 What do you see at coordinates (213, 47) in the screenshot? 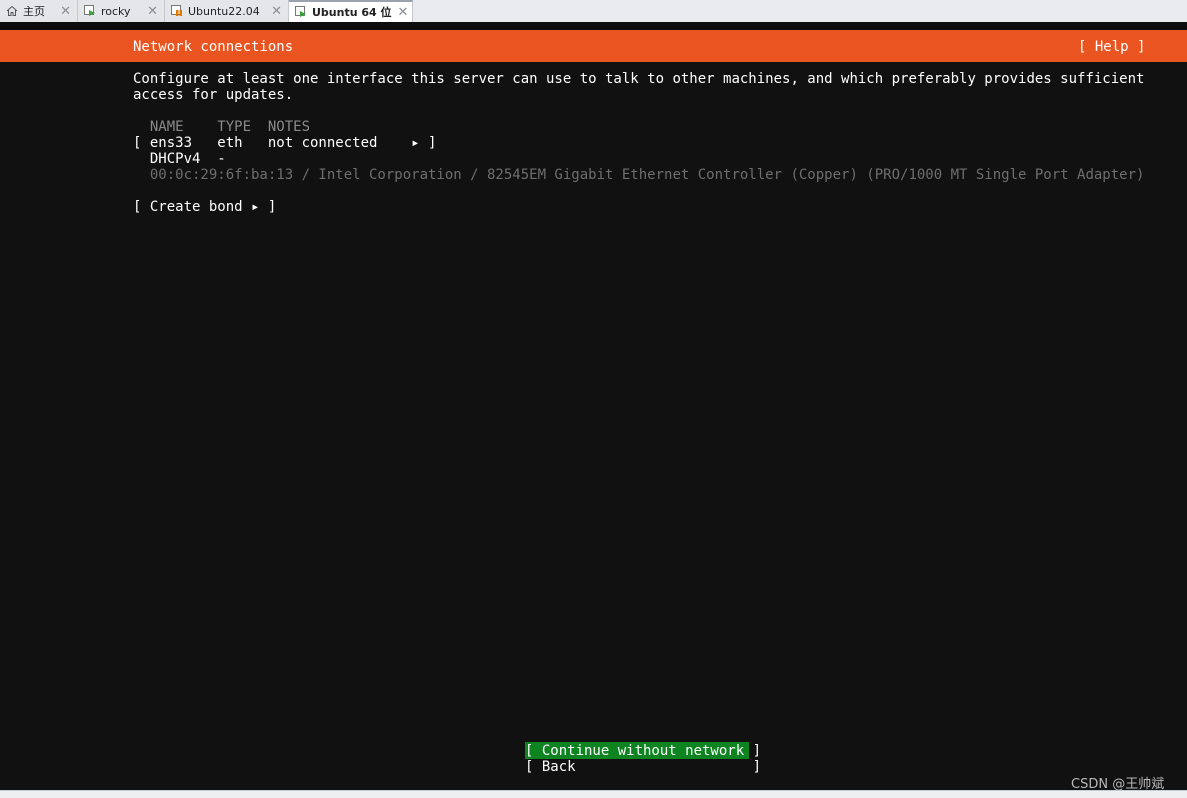
I see `page-title: Network connections` at bounding box center [213, 47].